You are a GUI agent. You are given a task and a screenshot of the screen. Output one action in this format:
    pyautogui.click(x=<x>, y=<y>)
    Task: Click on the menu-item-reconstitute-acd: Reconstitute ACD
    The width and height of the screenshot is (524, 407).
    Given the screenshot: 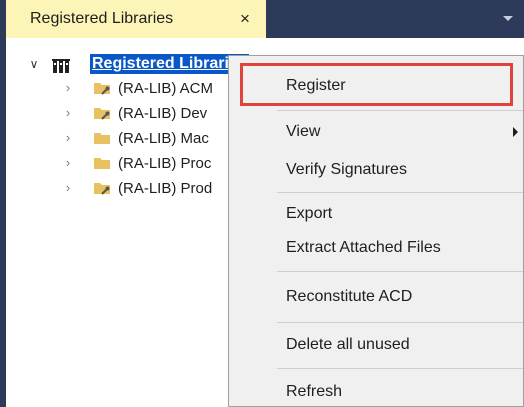 What is the action you would take?
    pyautogui.click(x=376, y=297)
    